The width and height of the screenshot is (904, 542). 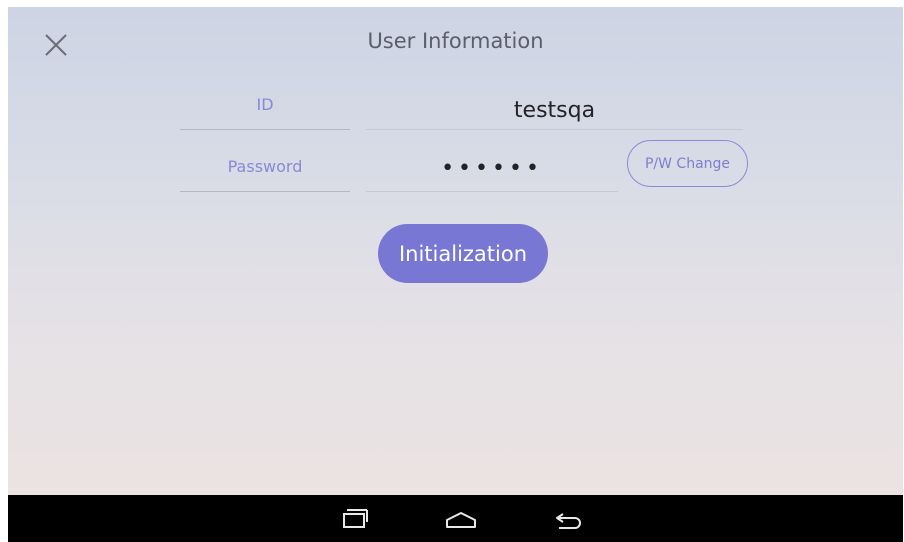 I want to click on home-button, so click(x=461, y=519).